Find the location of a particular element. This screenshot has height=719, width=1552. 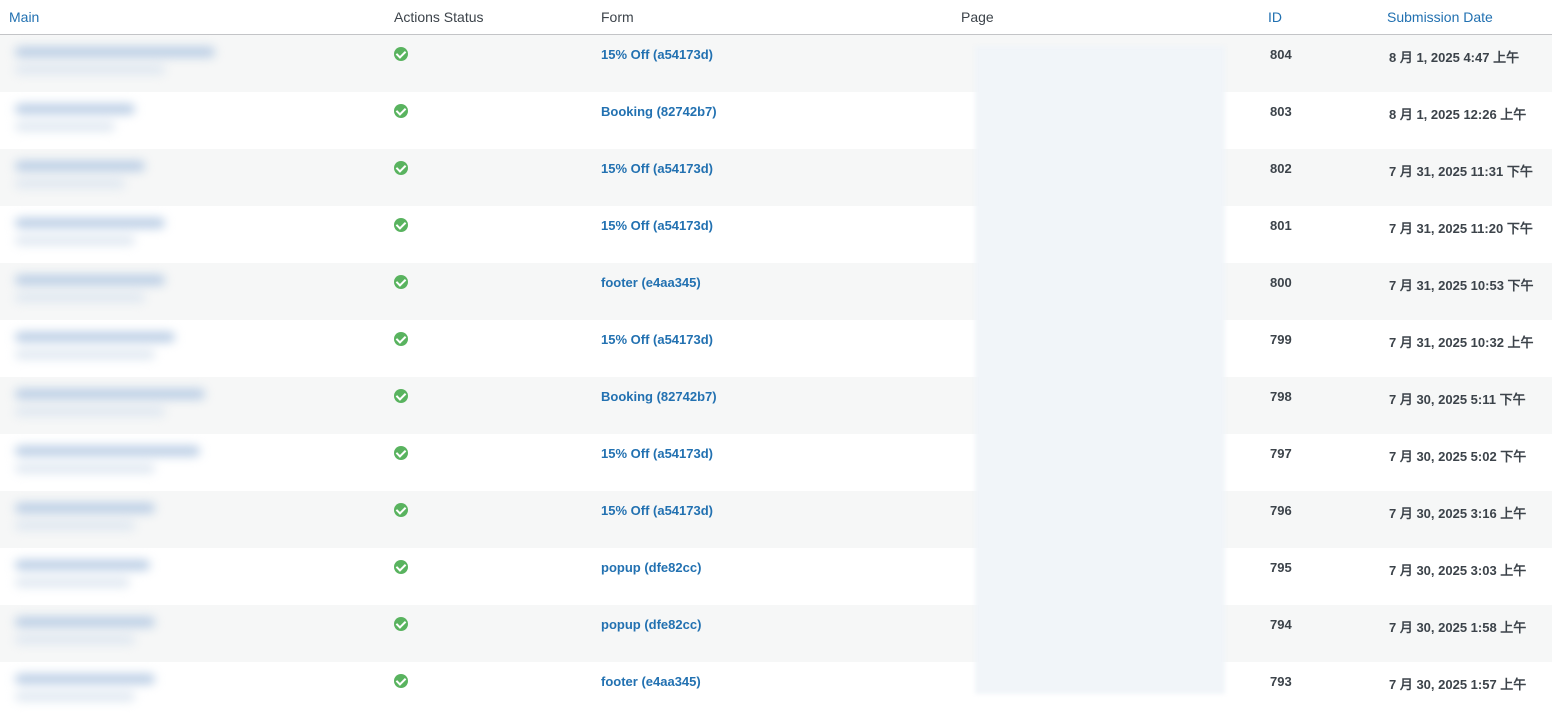

submission-id: 793 is located at coordinates (1281, 681).